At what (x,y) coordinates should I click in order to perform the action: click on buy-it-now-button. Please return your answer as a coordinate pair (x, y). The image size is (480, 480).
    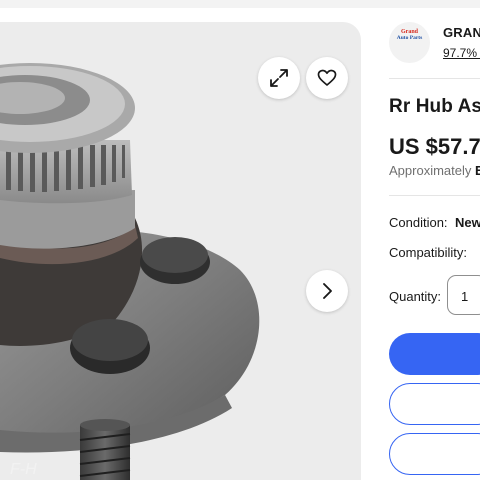
    Looking at the image, I should click on (434, 354).